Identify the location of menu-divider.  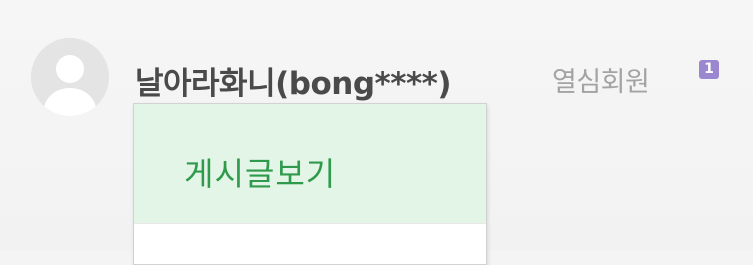
(310, 223).